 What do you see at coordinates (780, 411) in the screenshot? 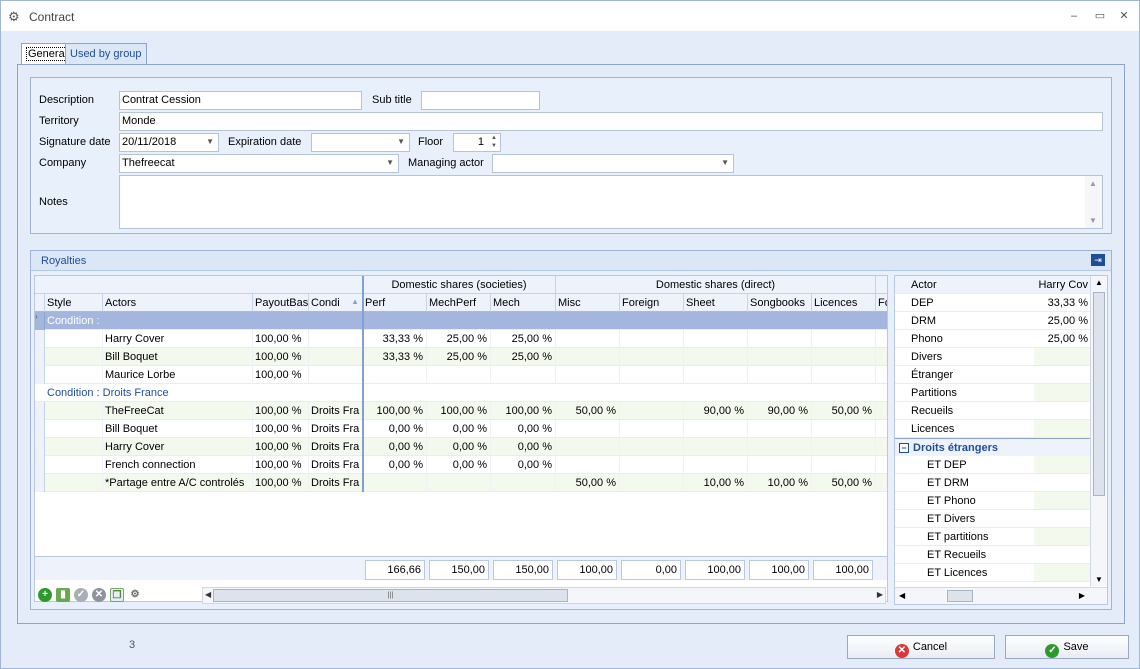
I see `cell-songbooks: 90,00 %` at bounding box center [780, 411].